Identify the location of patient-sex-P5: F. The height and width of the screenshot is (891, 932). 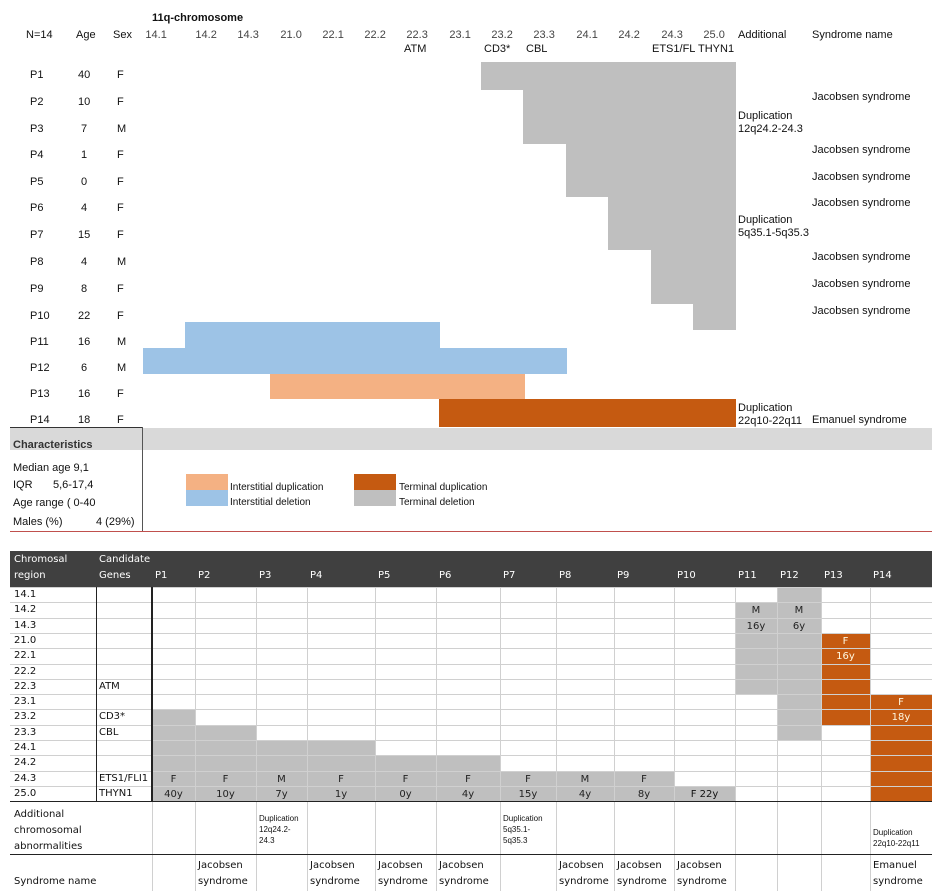
(120, 182).